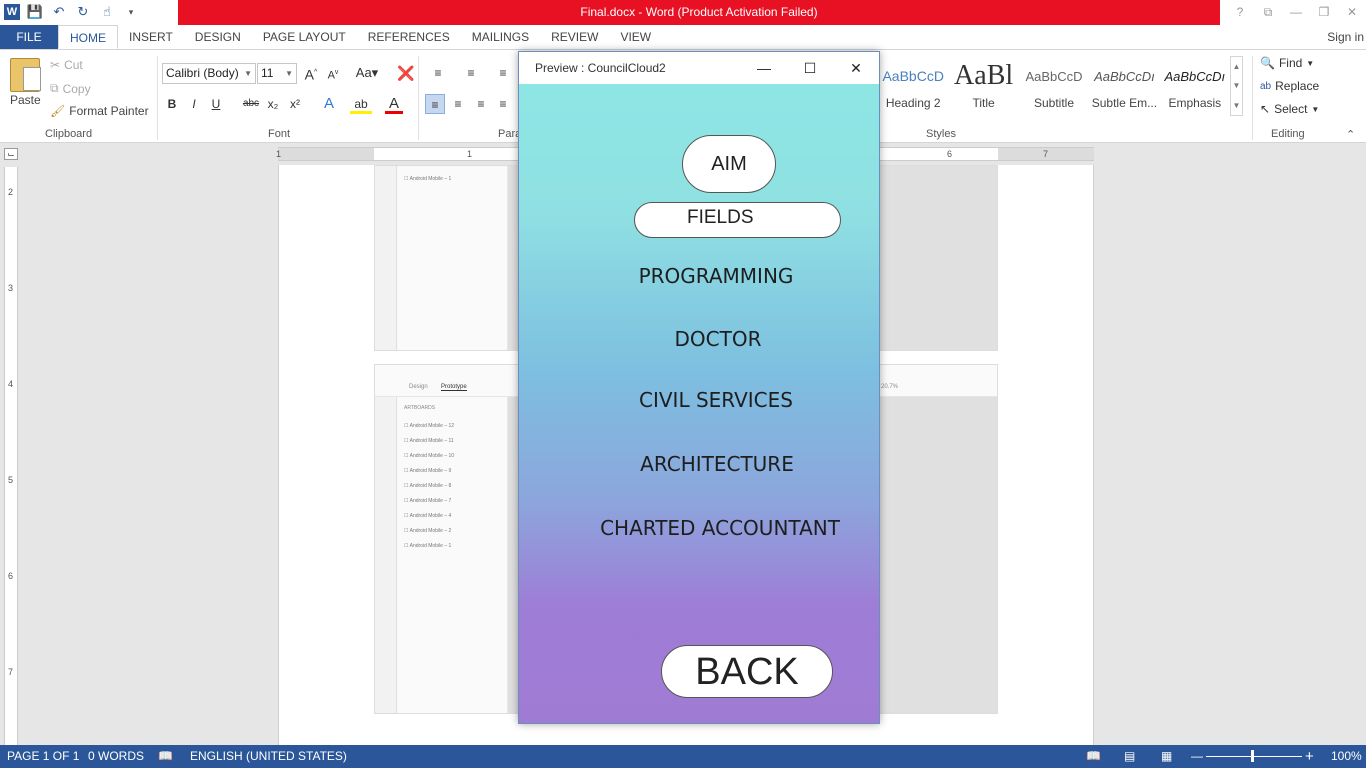  I want to click on preview-title: Preview : CouncilCloud2, so click(600, 68).